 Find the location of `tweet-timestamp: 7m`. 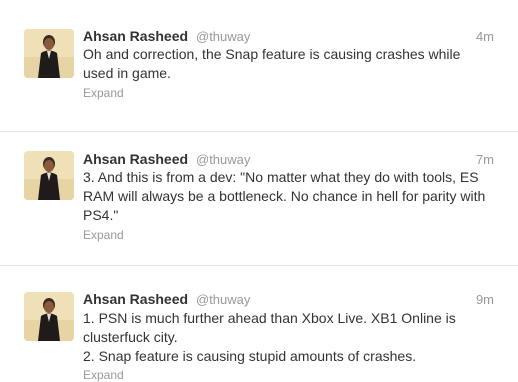

tweet-timestamp: 7m is located at coordinates (485, 159).